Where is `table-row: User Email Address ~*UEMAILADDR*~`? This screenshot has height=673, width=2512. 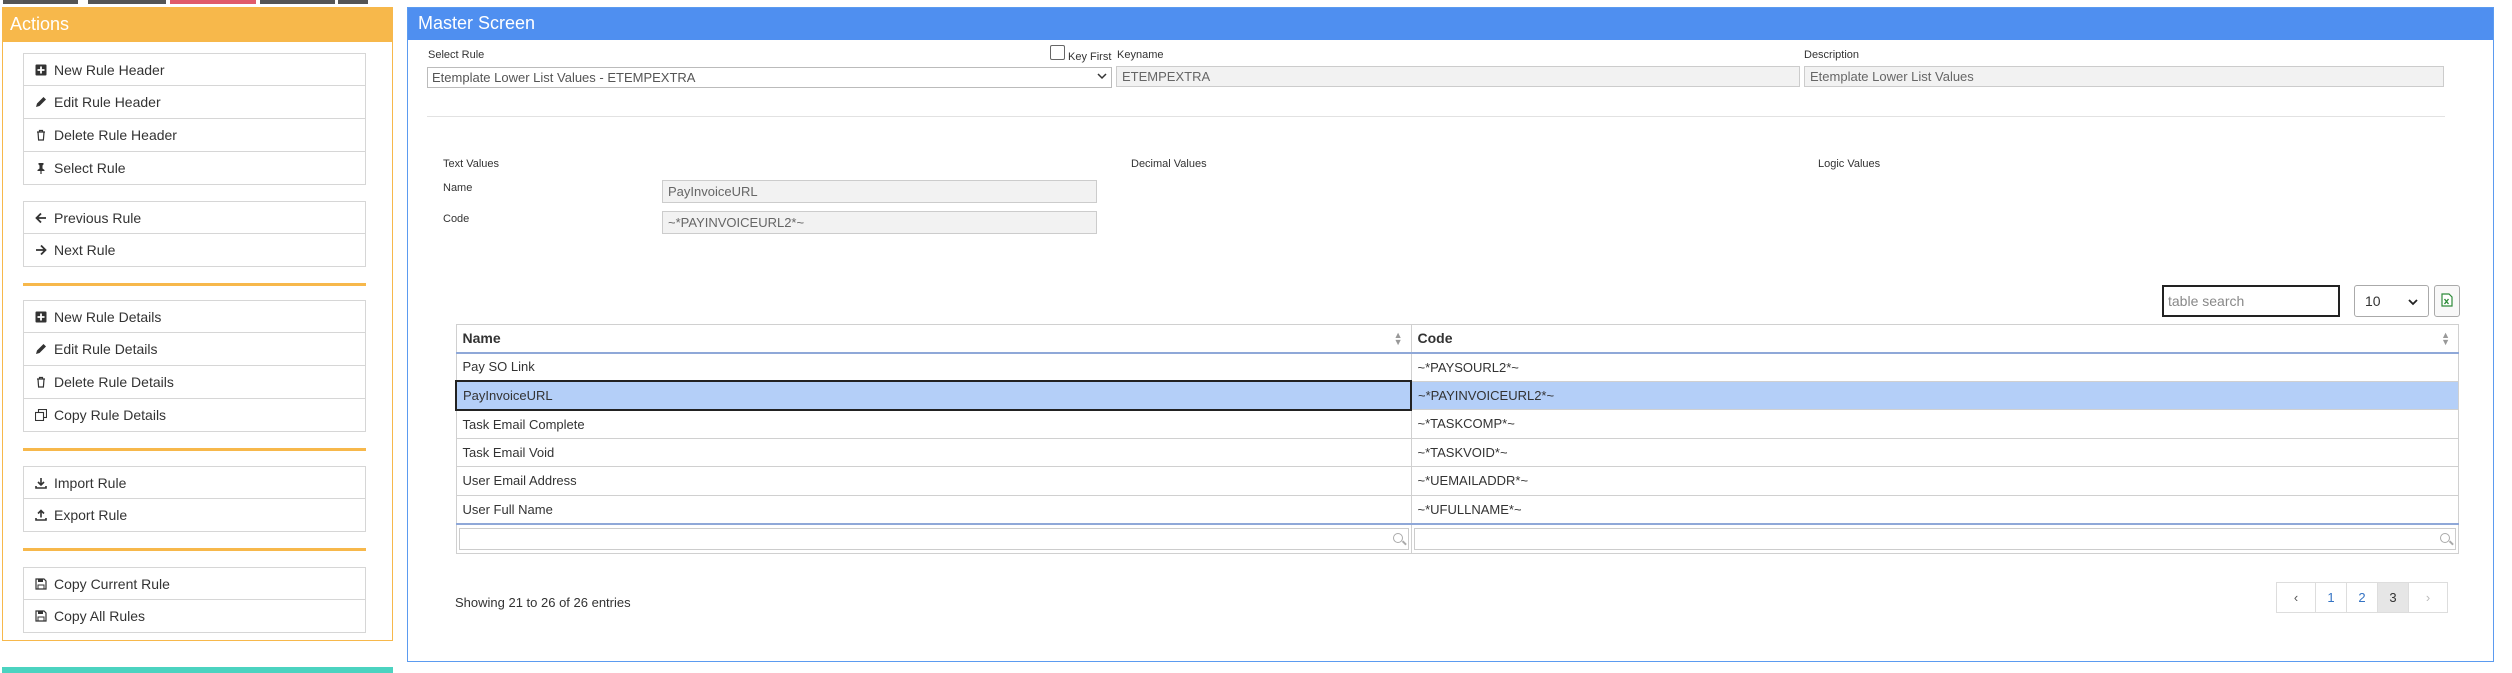
table-row: User Email Address ~*UEMAILADDR*~ is located at coordinates (1457, 481).